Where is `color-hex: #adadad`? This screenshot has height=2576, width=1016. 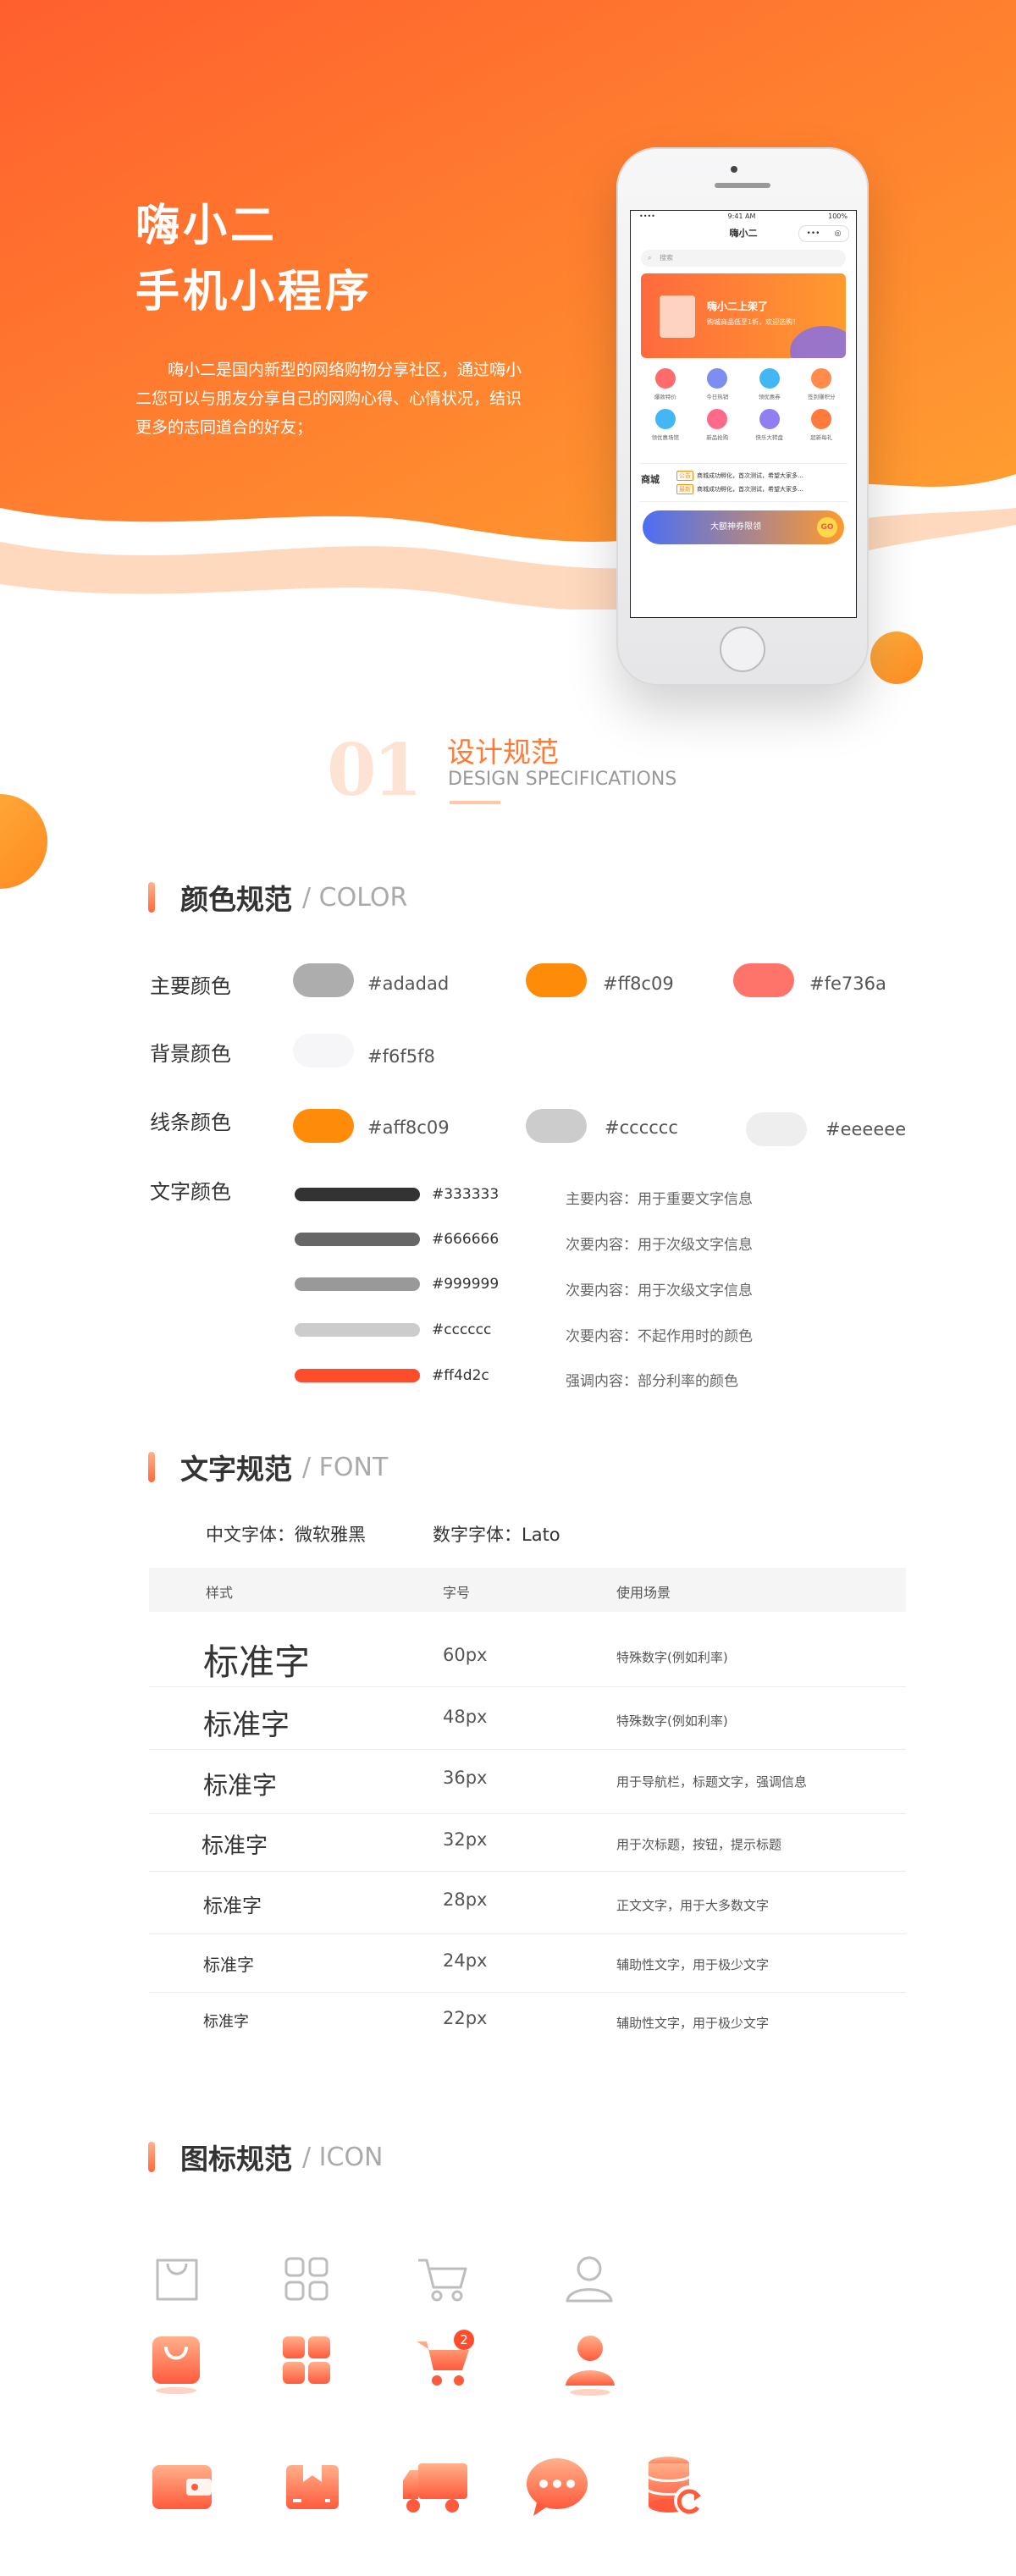 color-hex: #adadad is located at coordinates (408, 984).